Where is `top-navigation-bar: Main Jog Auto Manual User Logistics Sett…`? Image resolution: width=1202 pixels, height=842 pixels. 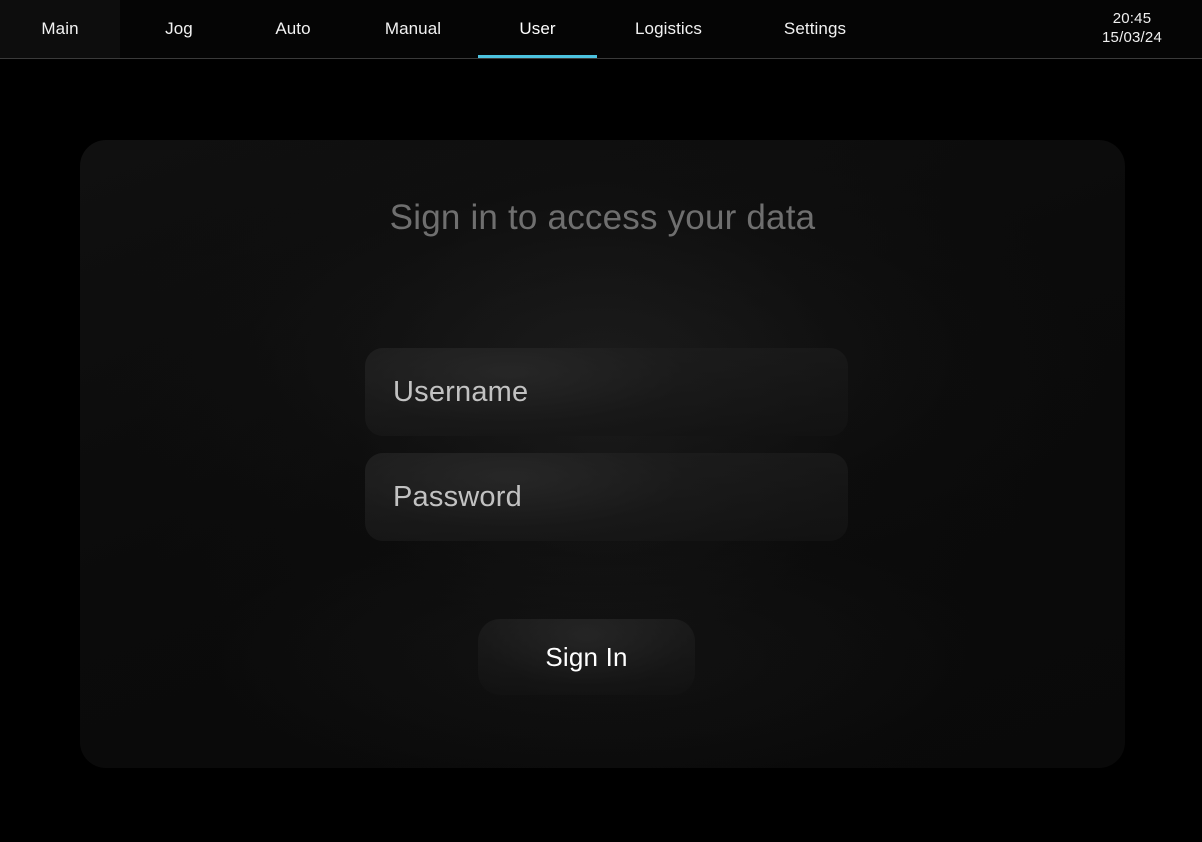
top-navigation-bar: Main Jog Auto Manual User Logistics Sett… is located at coordinates (601, 29).